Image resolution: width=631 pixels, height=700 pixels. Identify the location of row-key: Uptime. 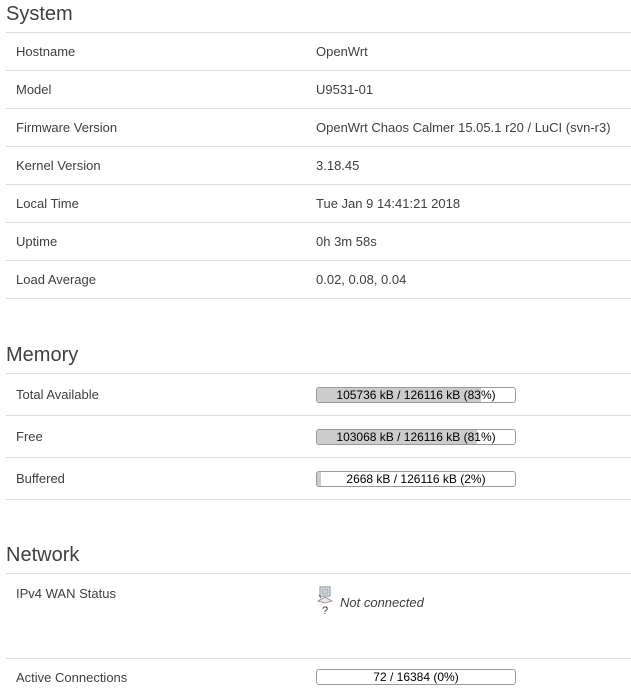
(37, 241).